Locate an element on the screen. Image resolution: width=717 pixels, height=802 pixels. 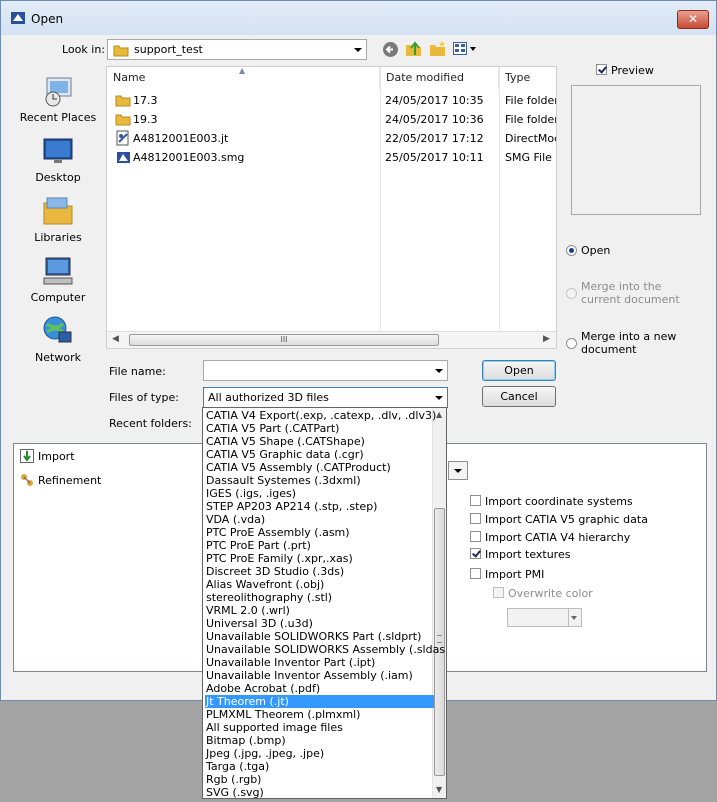
filetype-option: Alias Wavefront (.obj) is located at coordinates (319, 584).